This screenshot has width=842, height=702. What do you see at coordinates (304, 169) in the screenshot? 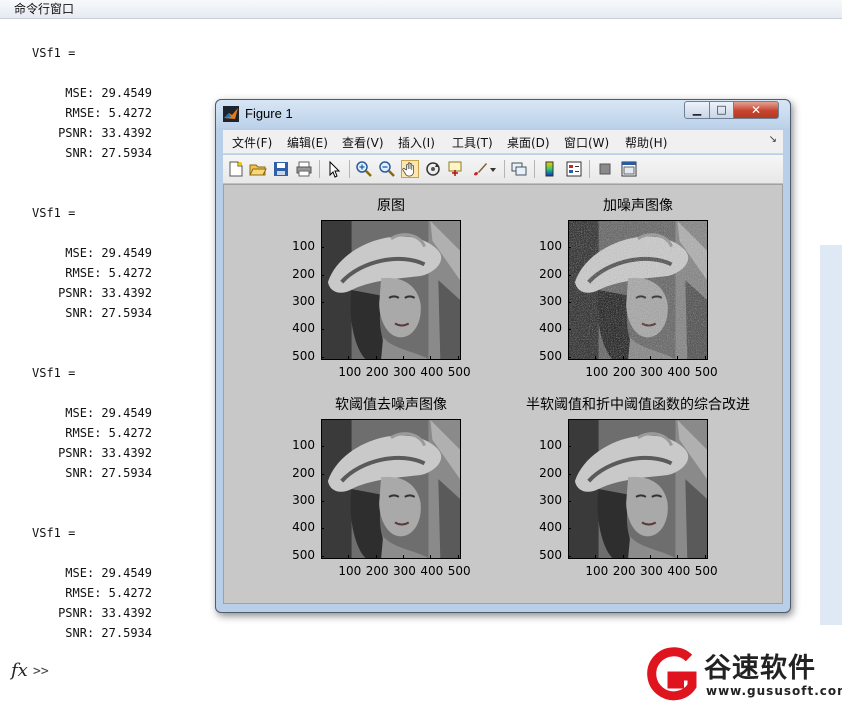
I see `print-icon` at bounding box center [304, 169].